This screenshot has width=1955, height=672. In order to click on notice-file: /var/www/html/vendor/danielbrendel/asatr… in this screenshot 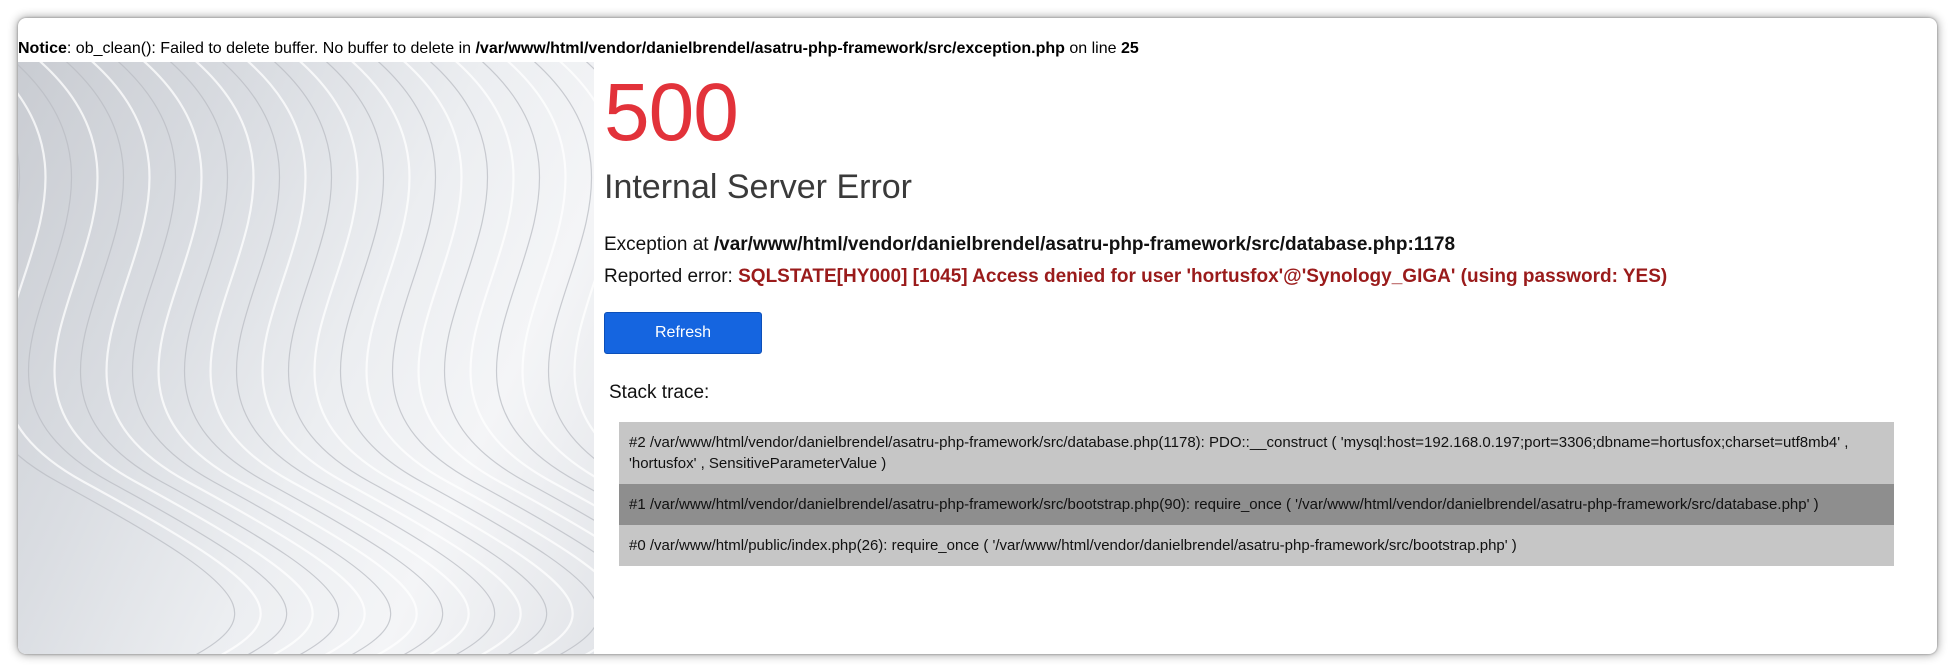, I will do `click(770, 48)`.